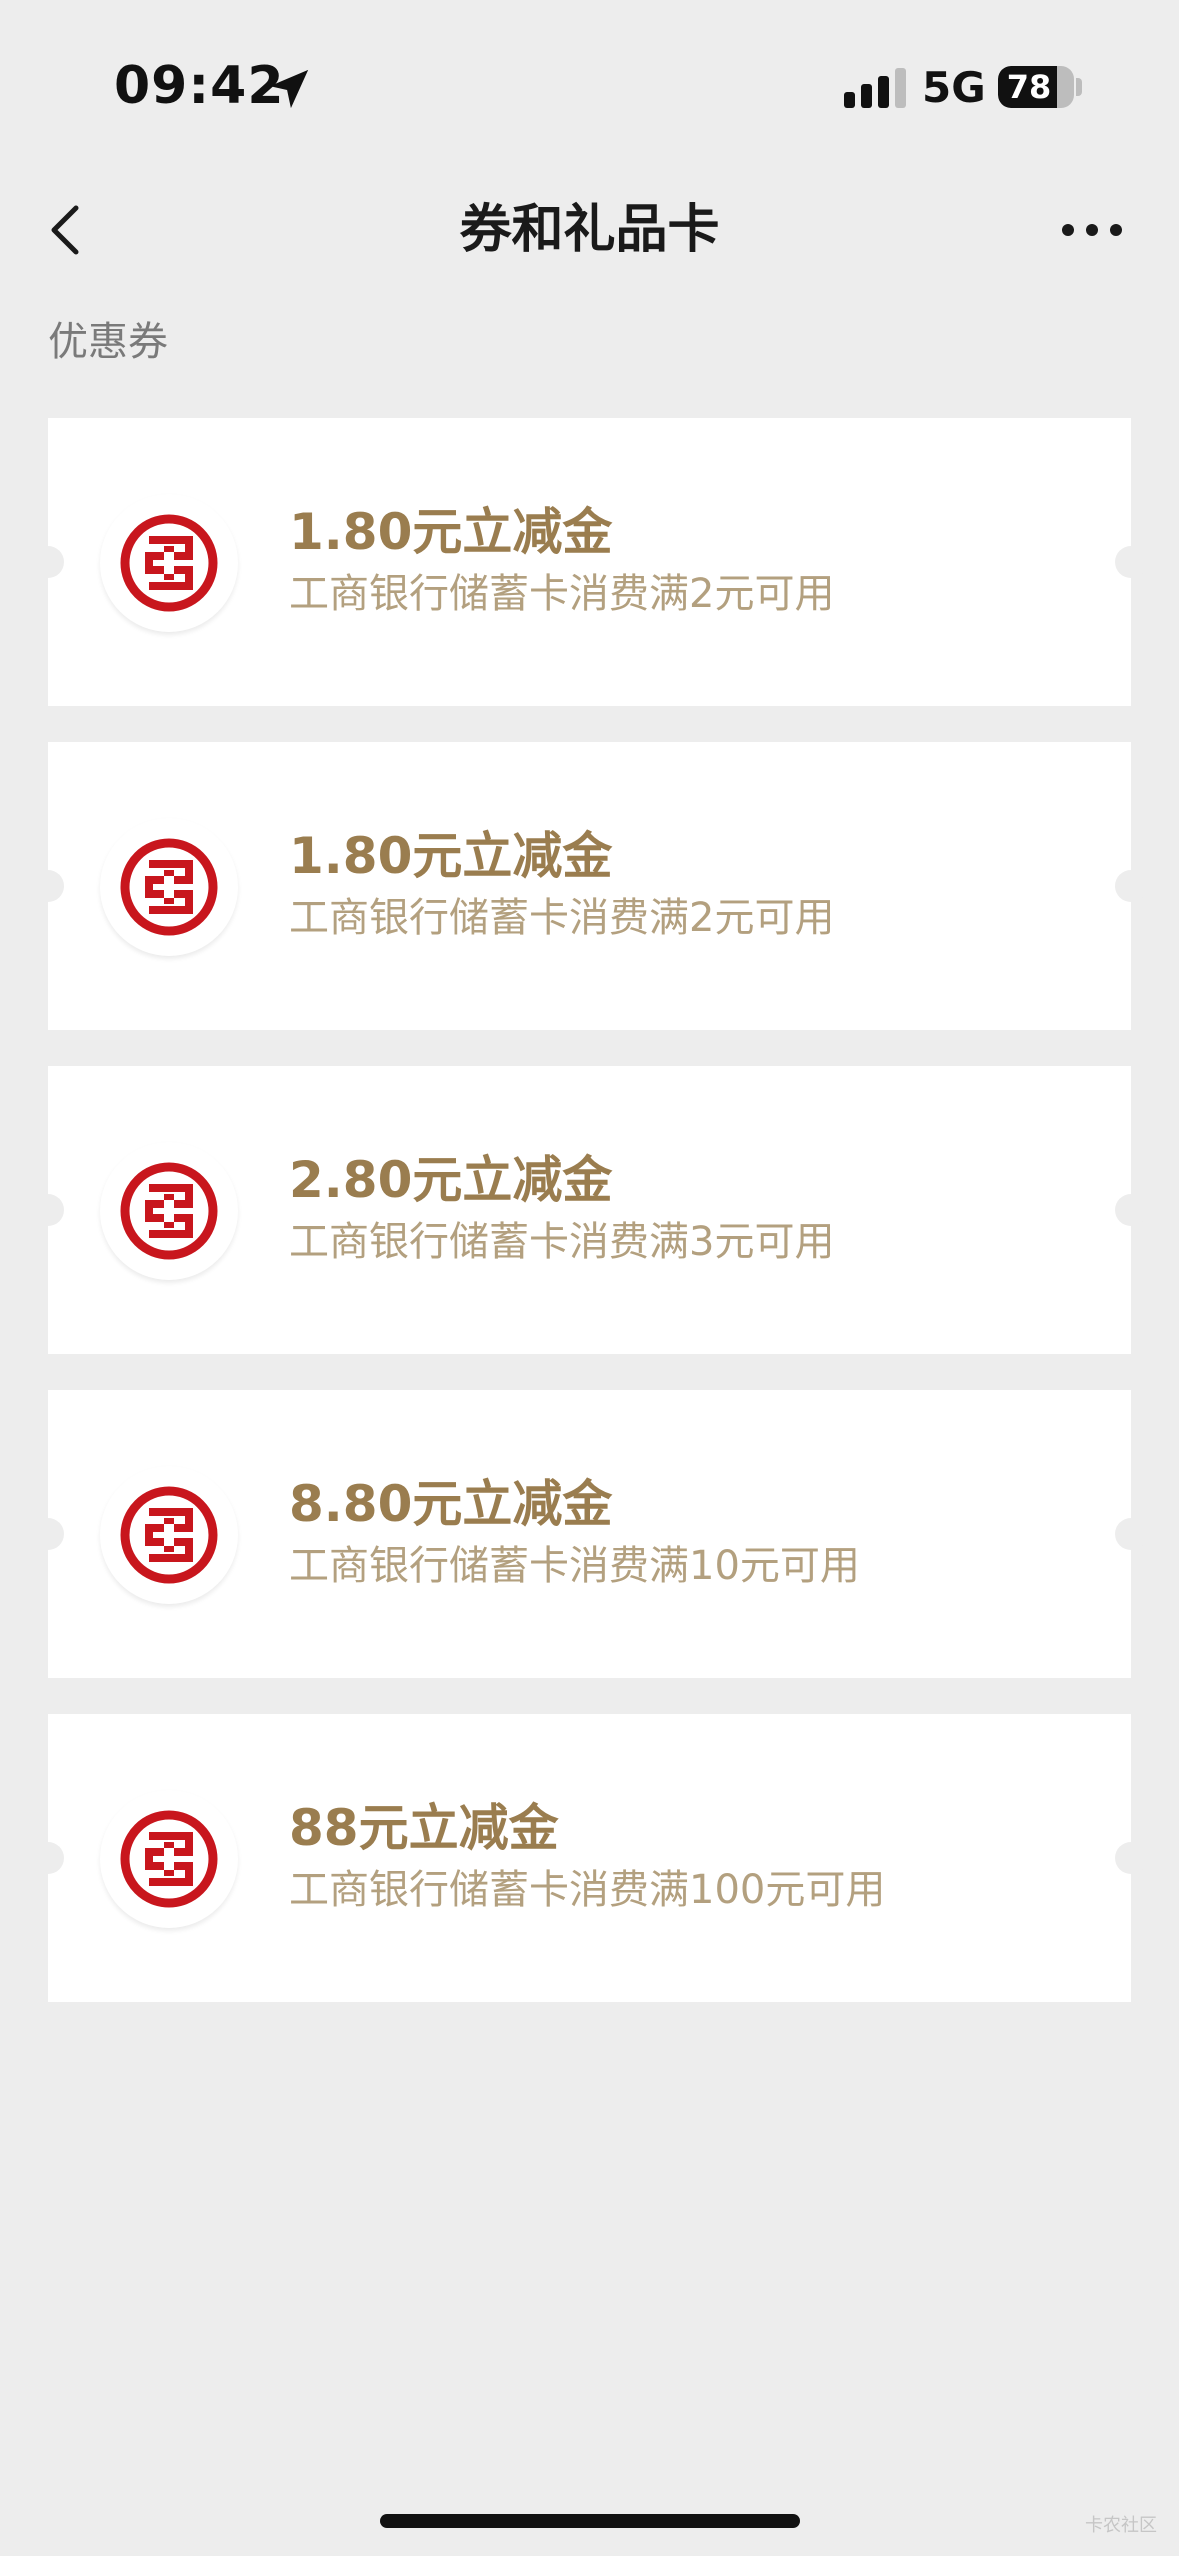 The width and height of the screenshot is (1179, 2556). I want to click on nav-bar: 券和礼品卡, so click(589, 230).